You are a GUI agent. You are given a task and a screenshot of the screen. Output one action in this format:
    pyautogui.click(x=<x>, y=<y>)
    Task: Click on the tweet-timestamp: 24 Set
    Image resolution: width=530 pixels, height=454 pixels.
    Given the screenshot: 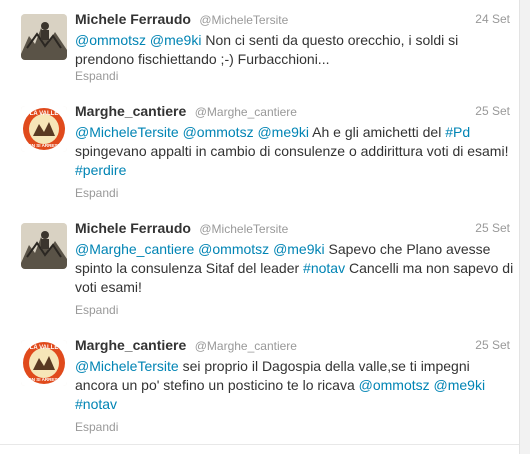 What is the action you would take?
    pyautogui.click(x=492, y=19)
    